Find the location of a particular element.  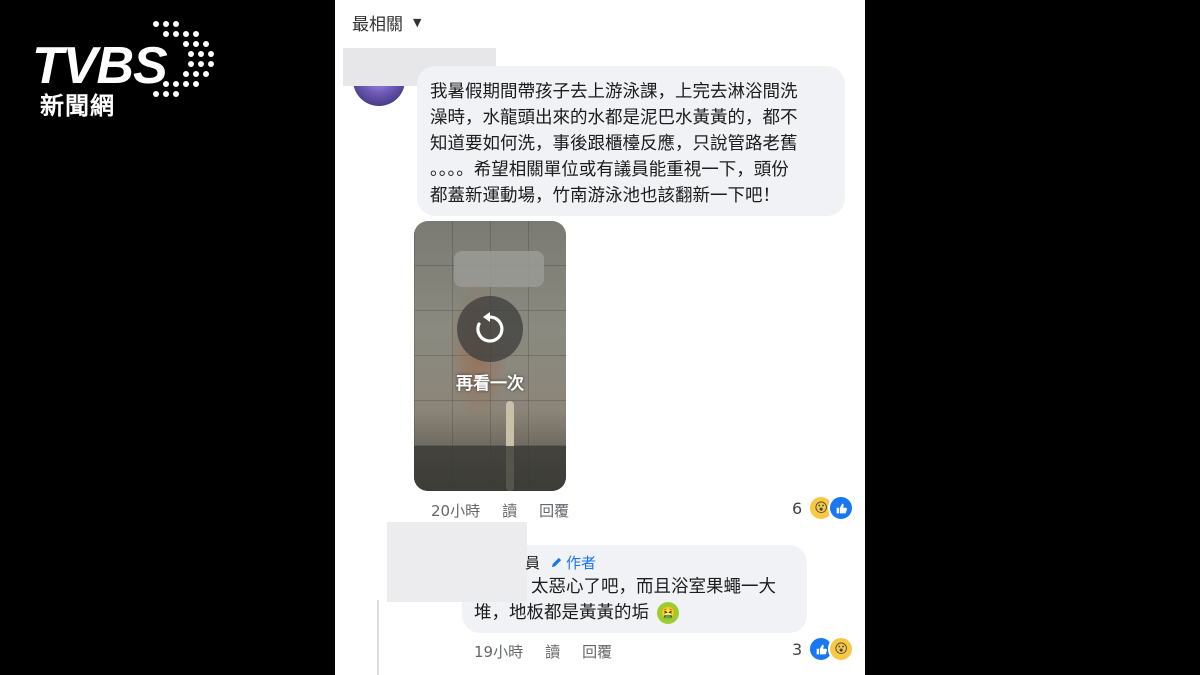

logo-subtitle: 新聞網 is located at coordinates (77, 106).